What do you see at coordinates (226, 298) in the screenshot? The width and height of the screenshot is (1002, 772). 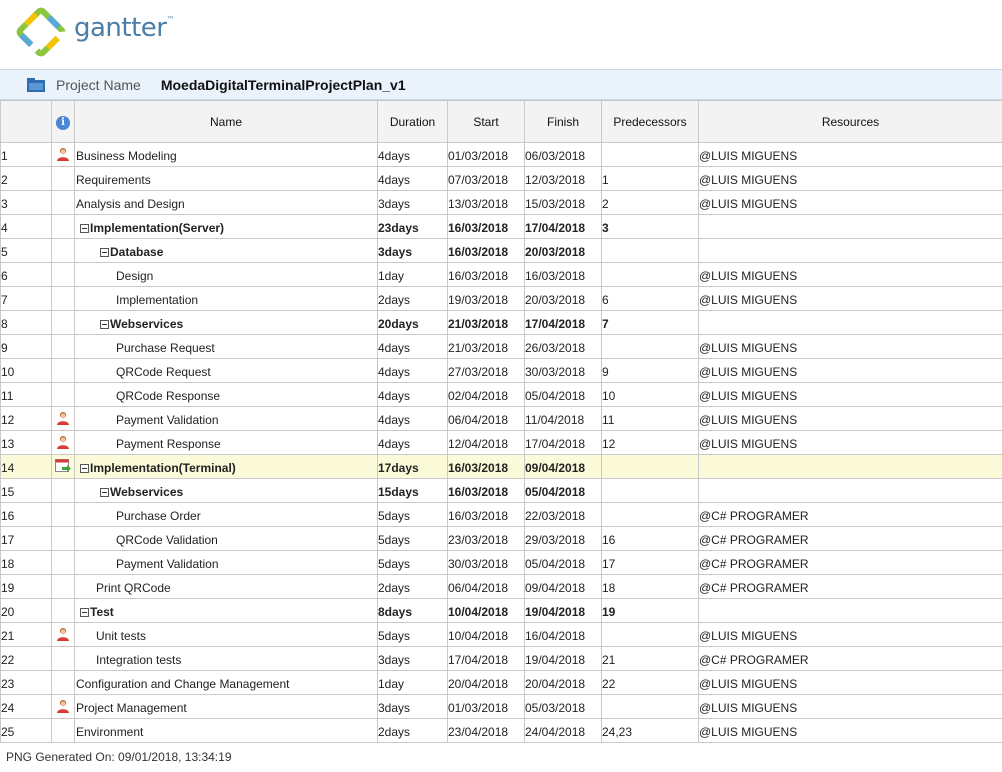 I see `task-name-cell: Implementation` at bounding box center [226, 298].